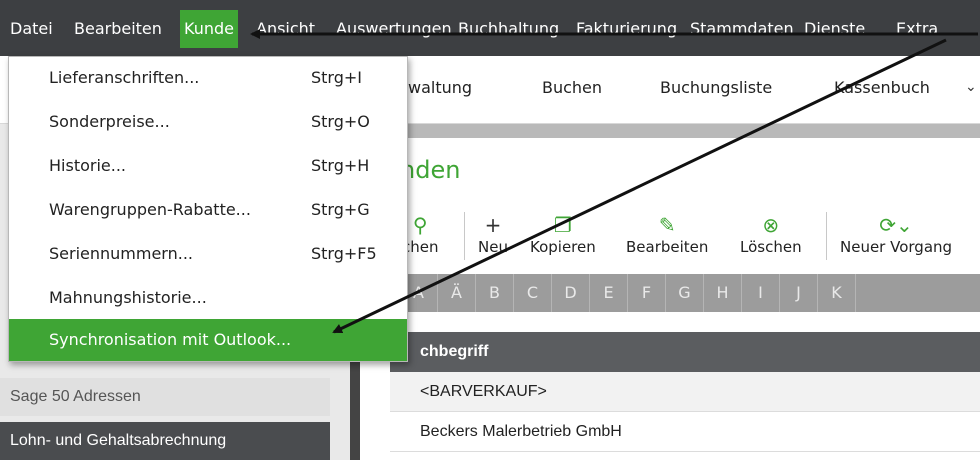 This screenshot has width=980, height=460. Describe the element at coordinates (165, 397) in the screenshot. I see `sidebar-item-sage-adressen: Sage 50 Adressen` at that location.